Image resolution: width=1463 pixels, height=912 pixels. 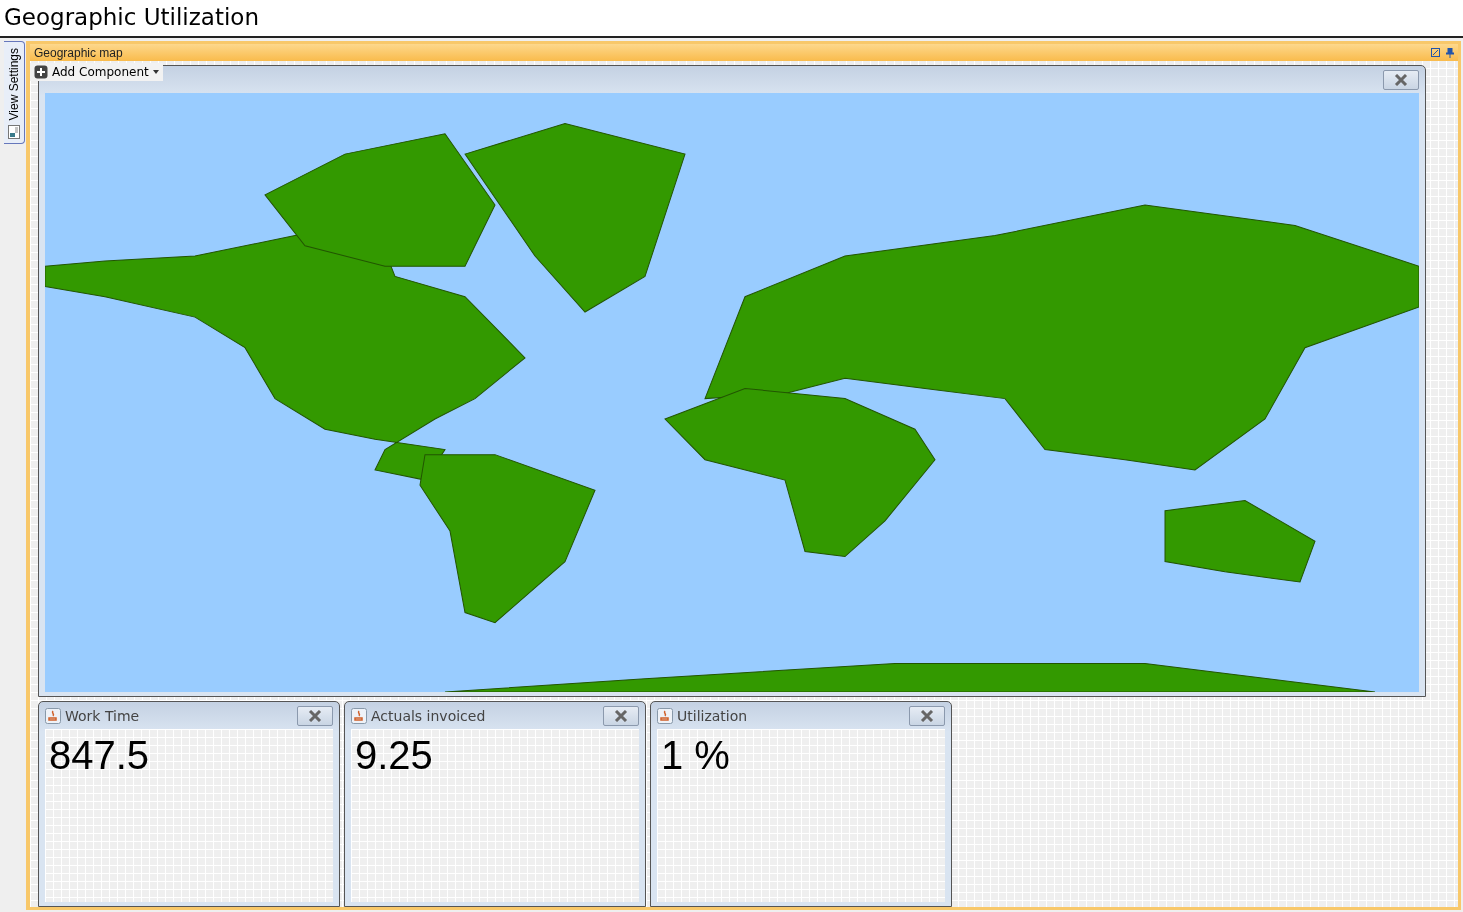 I want to click on card-title: Actuals invoiced, so click(x=428, y=715).